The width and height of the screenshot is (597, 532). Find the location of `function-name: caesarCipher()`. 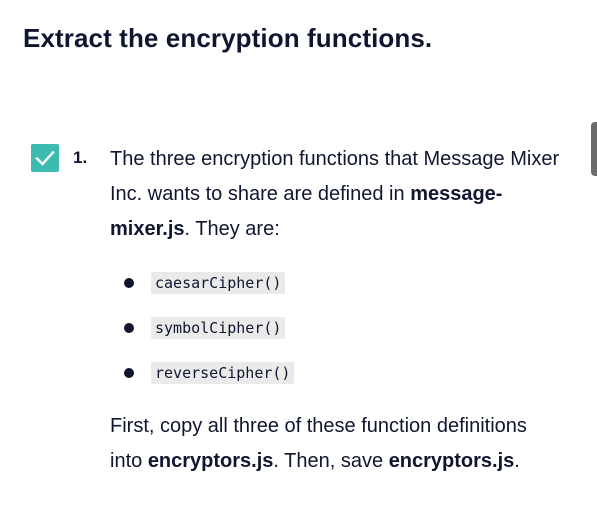

function-name: caesarCipher() is located at coordinates (218, 283).